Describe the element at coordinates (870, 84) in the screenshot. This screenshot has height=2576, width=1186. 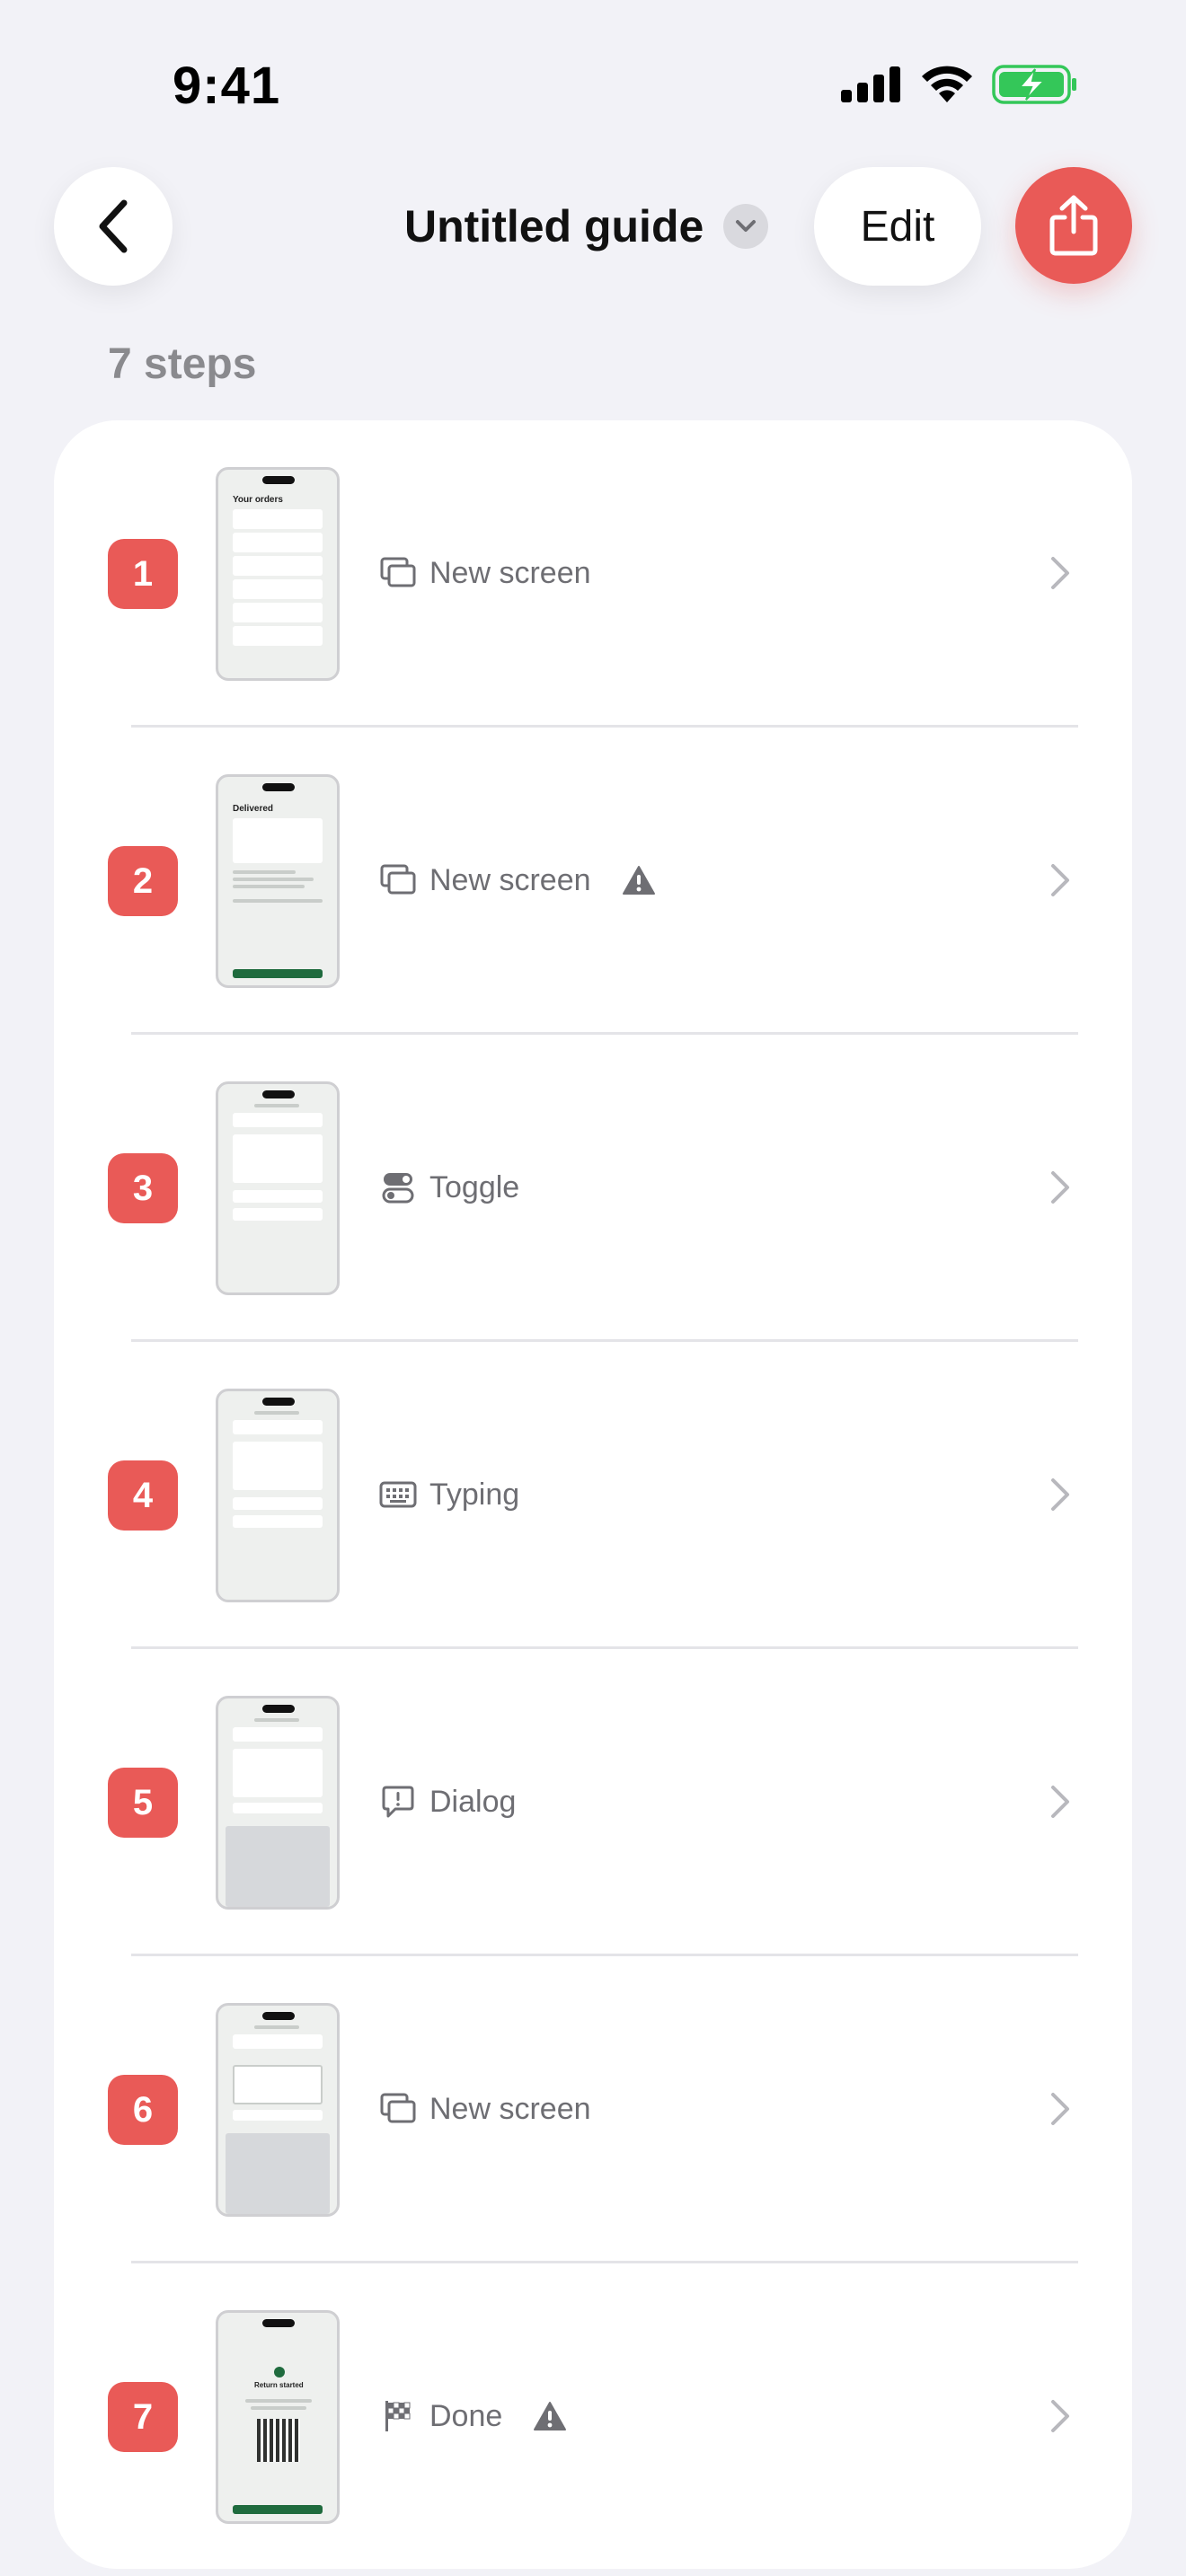
I see `cellular-signal-icon` at that location.